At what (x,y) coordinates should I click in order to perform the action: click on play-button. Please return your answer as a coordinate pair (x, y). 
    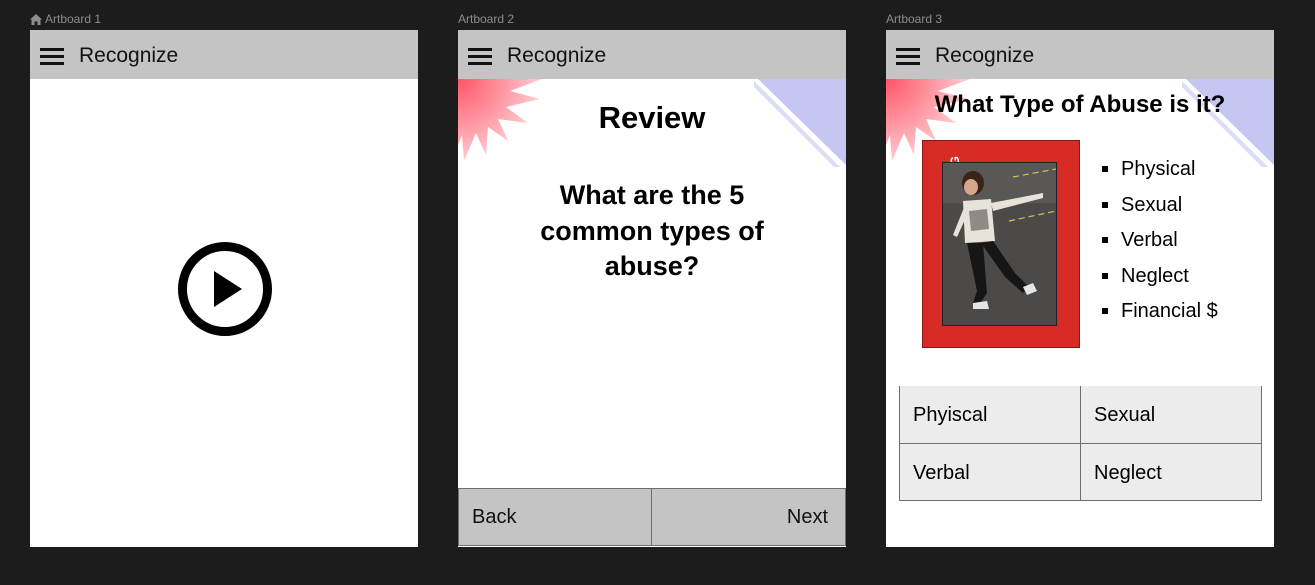
    Looking at the image, I should click on (225, 289).